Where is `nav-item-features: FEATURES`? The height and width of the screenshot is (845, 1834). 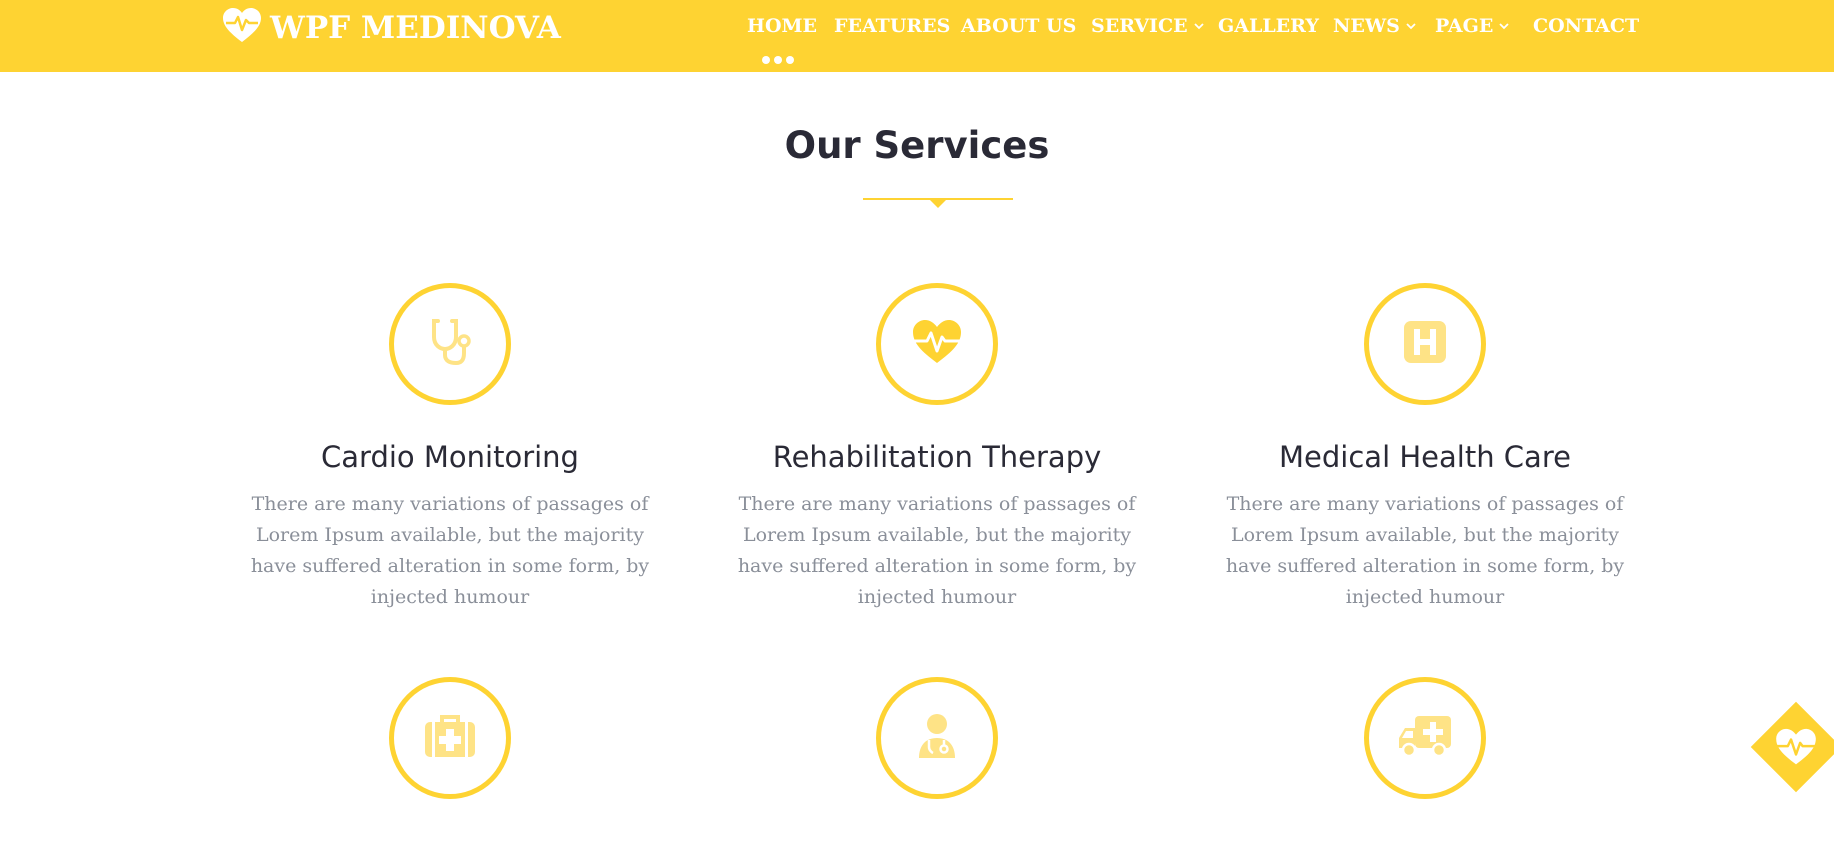 nav-item-features: FEATURES is located at coordinates (892, 26).